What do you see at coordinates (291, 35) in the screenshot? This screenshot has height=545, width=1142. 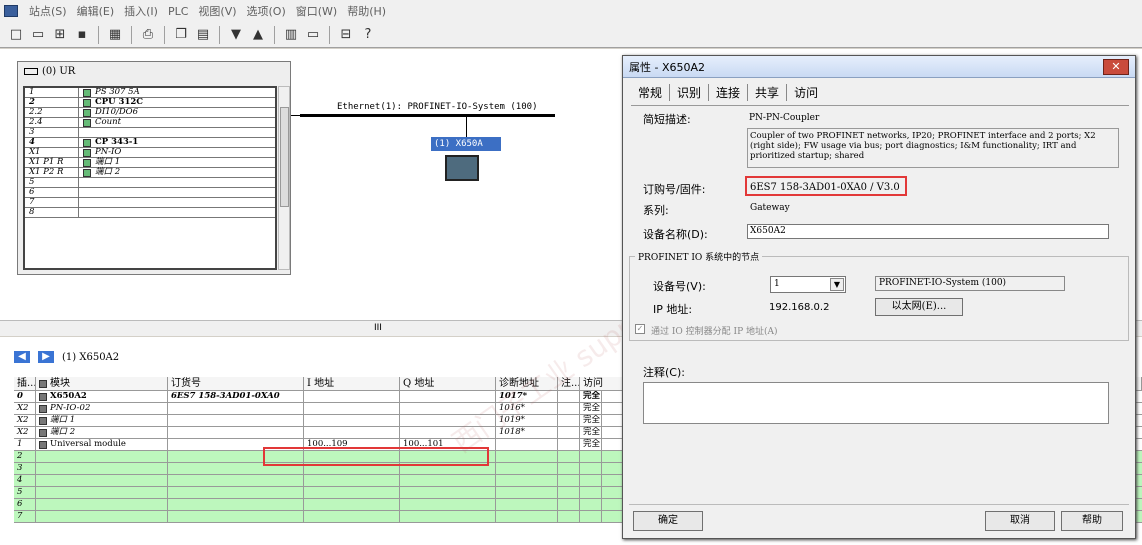 I see `catalog-icon: ▥` at bounding box center [291, 35].